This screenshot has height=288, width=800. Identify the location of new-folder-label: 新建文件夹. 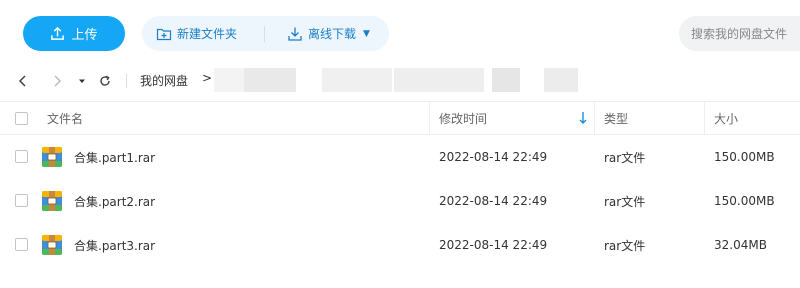
(207, 34).